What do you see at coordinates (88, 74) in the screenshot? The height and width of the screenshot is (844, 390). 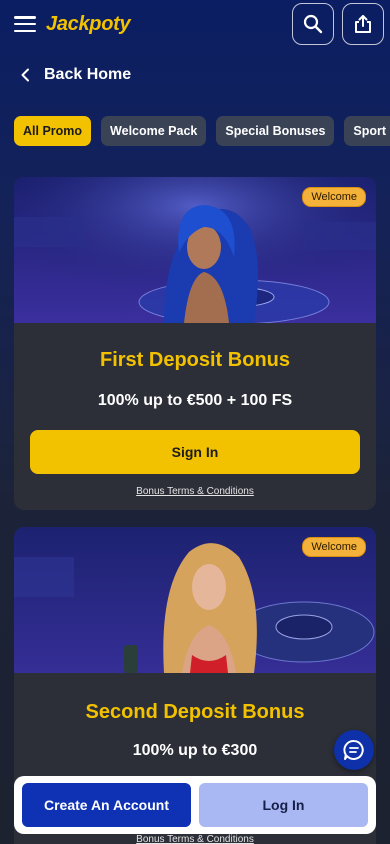 I see `back-home-label: Back Home` at bounding box center [88, 74].